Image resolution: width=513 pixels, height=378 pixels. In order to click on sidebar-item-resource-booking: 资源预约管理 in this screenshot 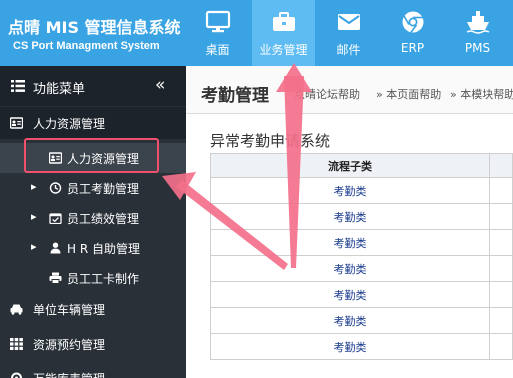, I will do `click(93, 344)`.